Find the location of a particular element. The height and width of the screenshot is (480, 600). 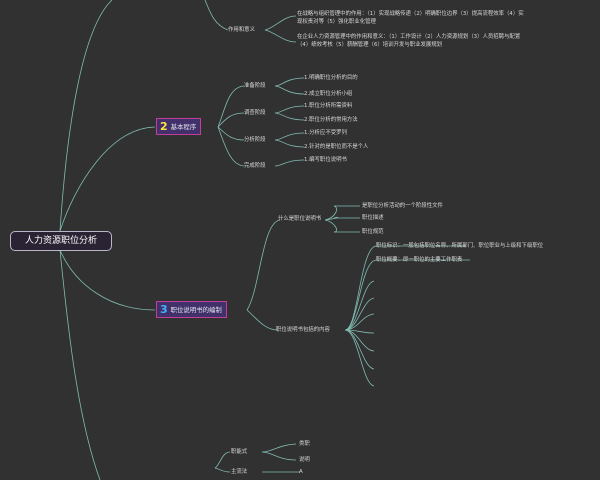

prep-item-2: 2.成立职位分析小组 is located at coordinates (328, 94).